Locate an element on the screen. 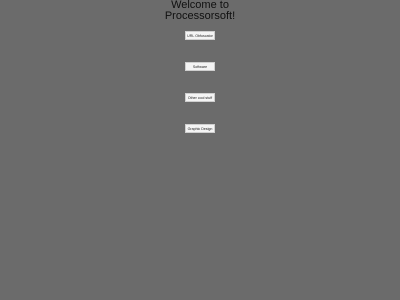 The height and width of the screenshot is (300, 400). title-line-2: Processorsoft! is located at coordinates (200, 16).